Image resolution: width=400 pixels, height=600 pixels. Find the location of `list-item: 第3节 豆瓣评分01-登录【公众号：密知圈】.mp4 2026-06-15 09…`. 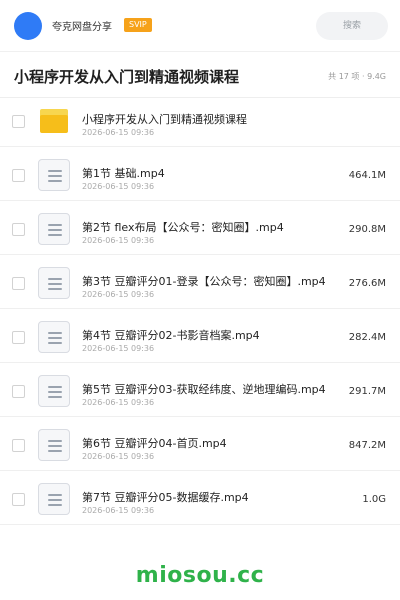

list-item: 第3节 豆瓣评分01-登录【公众号：密知圈】.mp4 2026-06-15 09… is located at coordinates (200, 282).